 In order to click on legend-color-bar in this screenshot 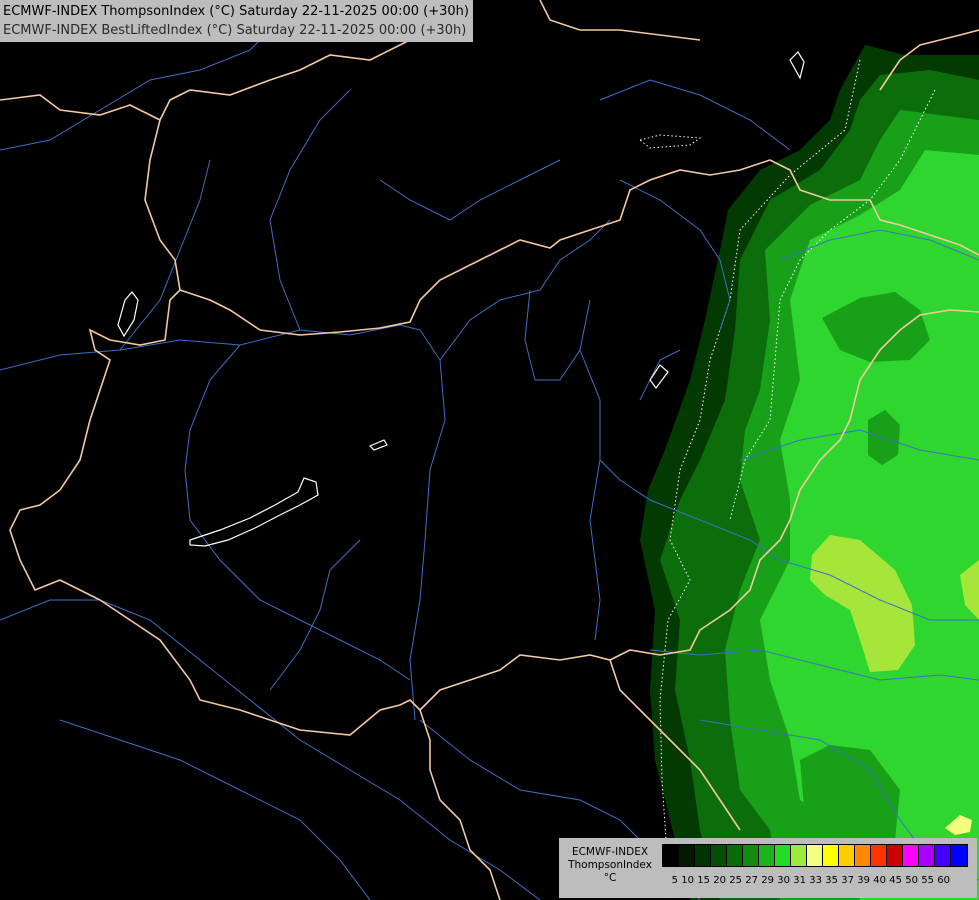, I will do `click(815, 855)`.